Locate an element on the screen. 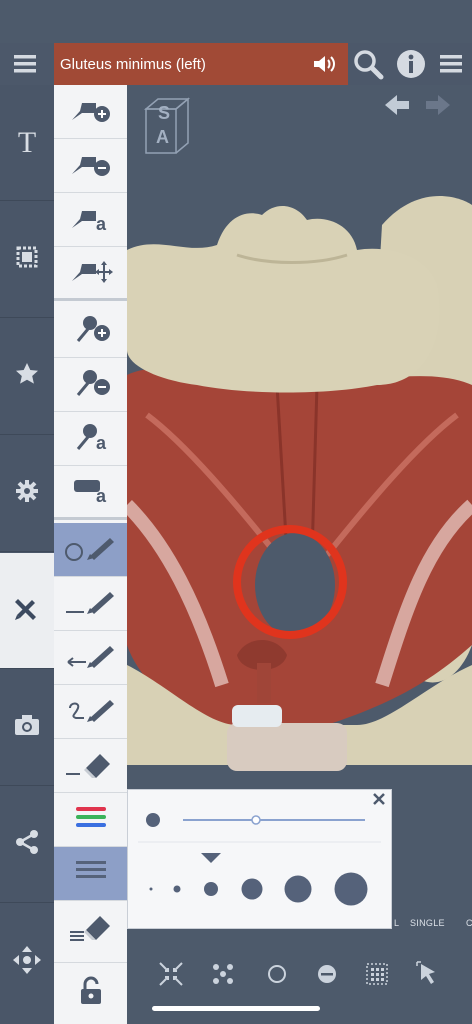 The height and width of the screenshot is (1024, 472). remove-pin-icon is located at coordinates (91, 165).